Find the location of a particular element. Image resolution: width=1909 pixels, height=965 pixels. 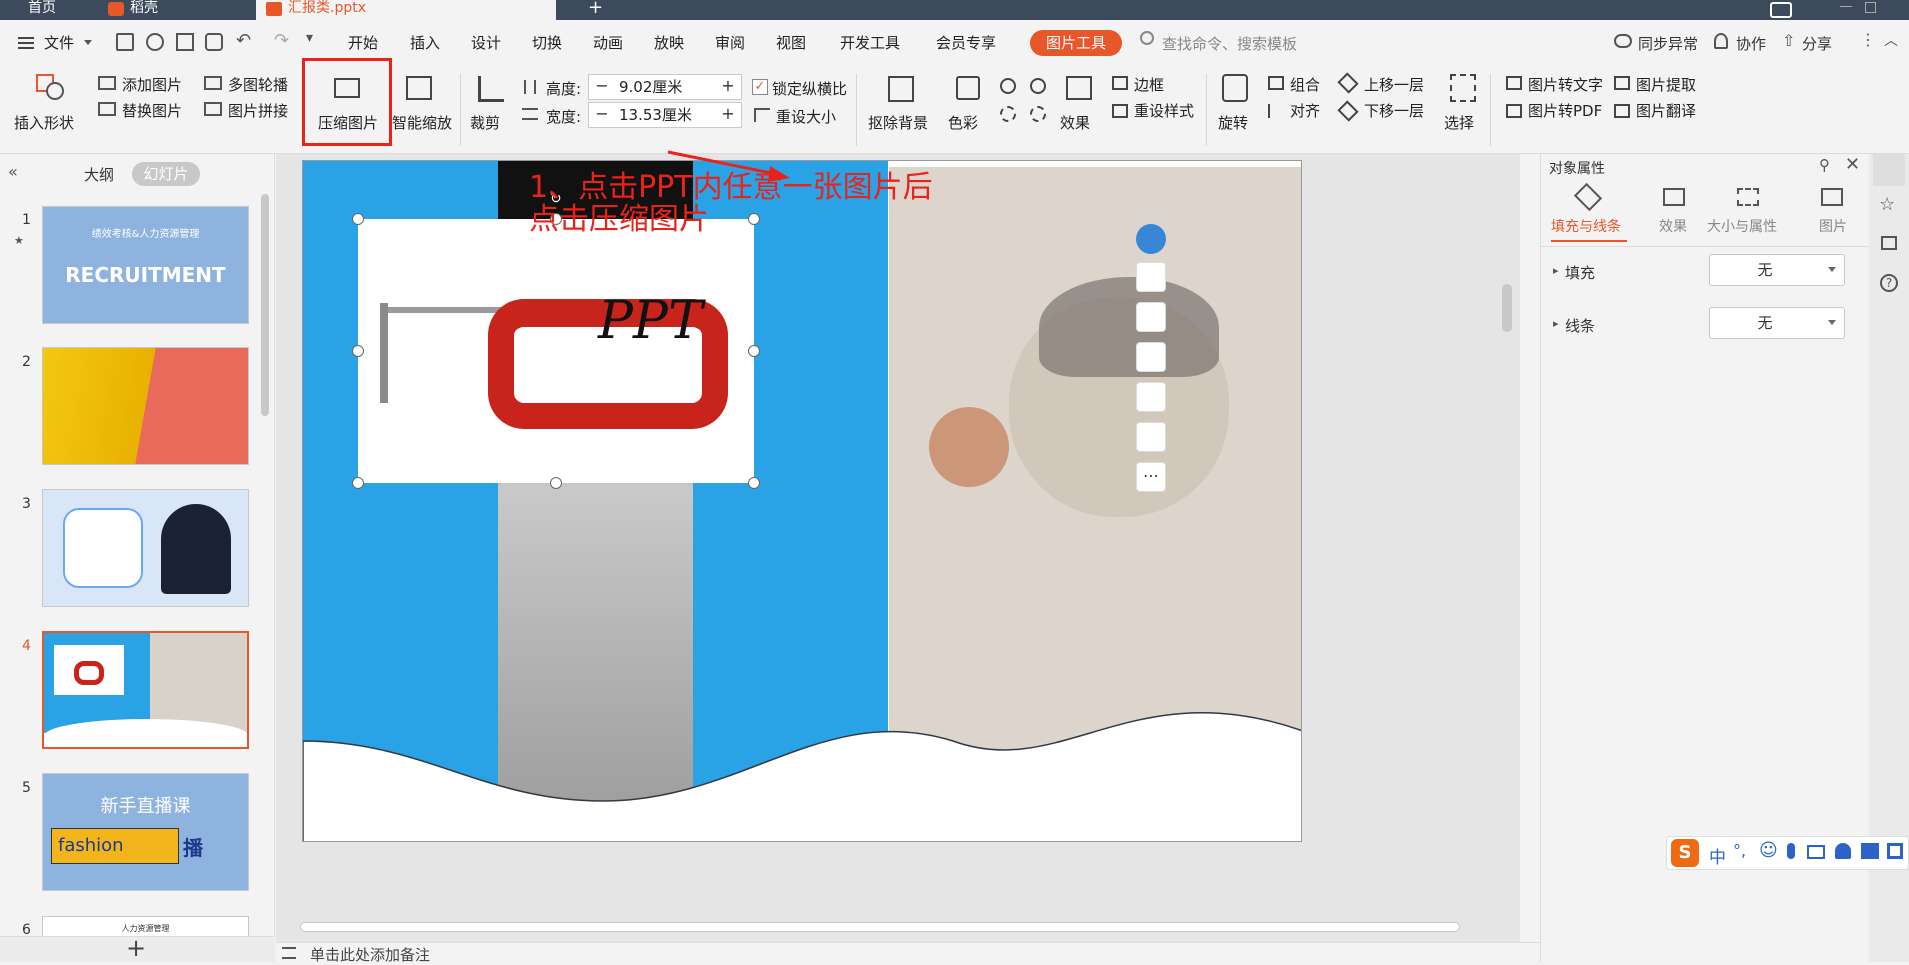

slide-thumbnail-4-active is located at coordinates (145, 690).